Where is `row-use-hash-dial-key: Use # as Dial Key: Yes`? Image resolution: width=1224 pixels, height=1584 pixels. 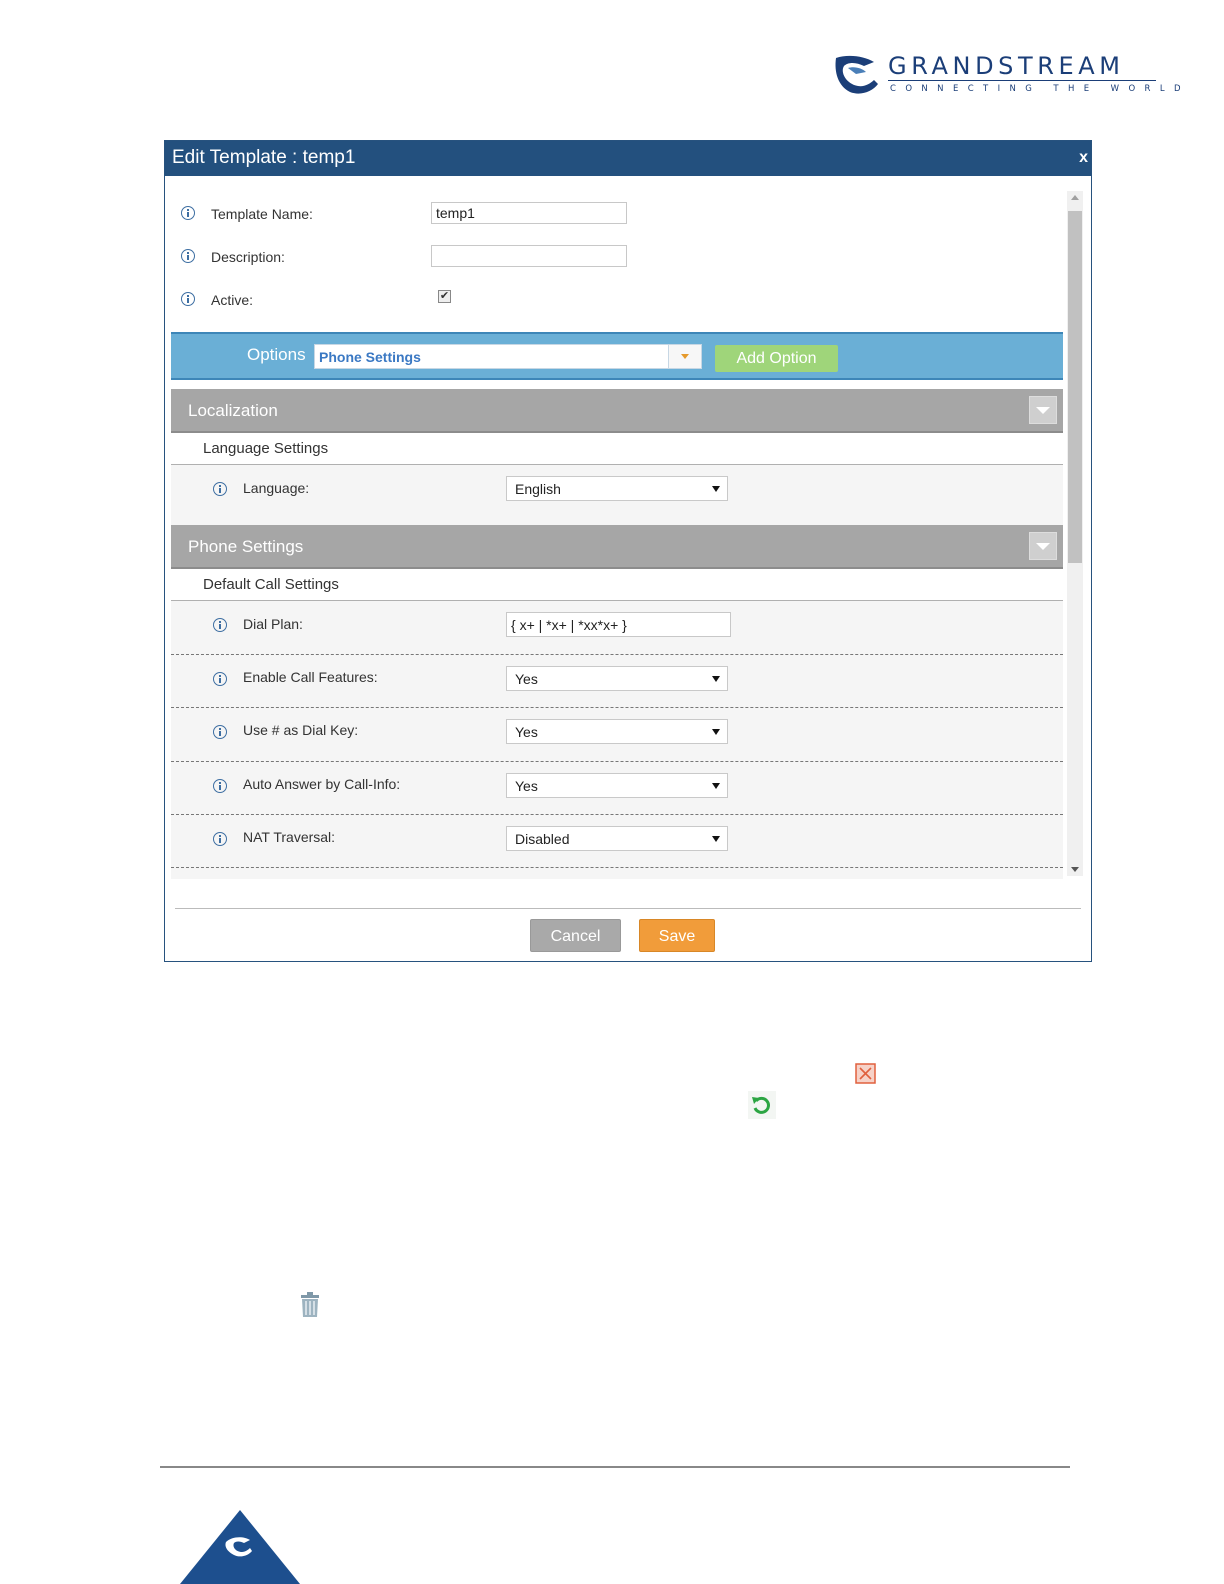 row-use-hash-dial-key: Use # as Dial Key: Yes is located at coordinates (617, 735).